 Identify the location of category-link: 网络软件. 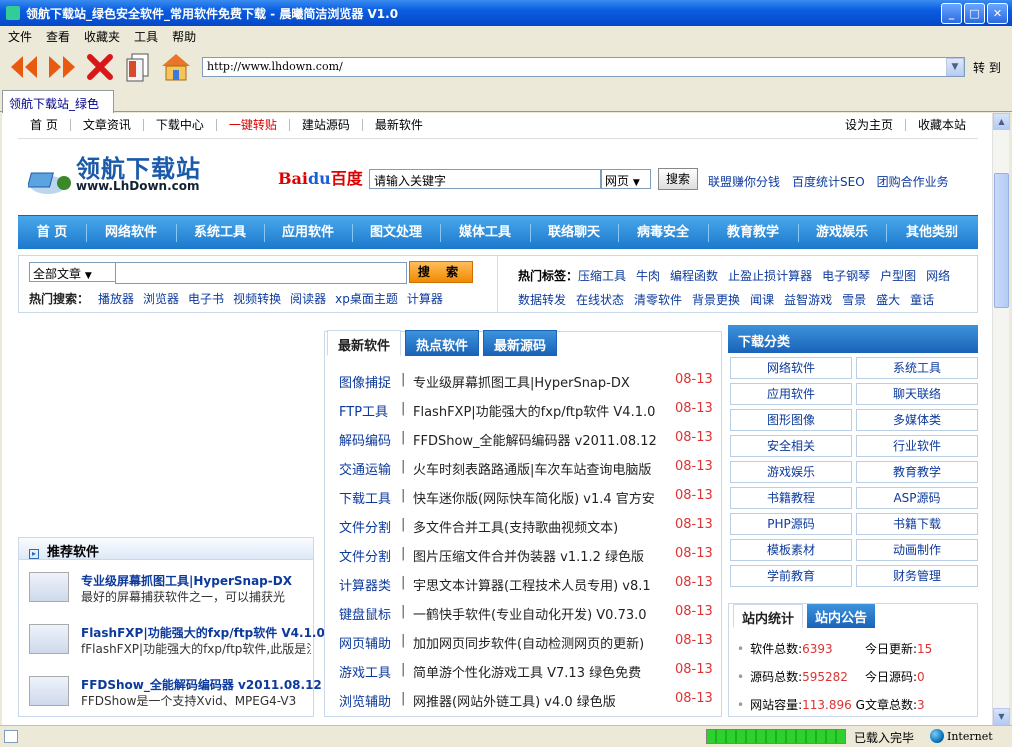
(791, 368).